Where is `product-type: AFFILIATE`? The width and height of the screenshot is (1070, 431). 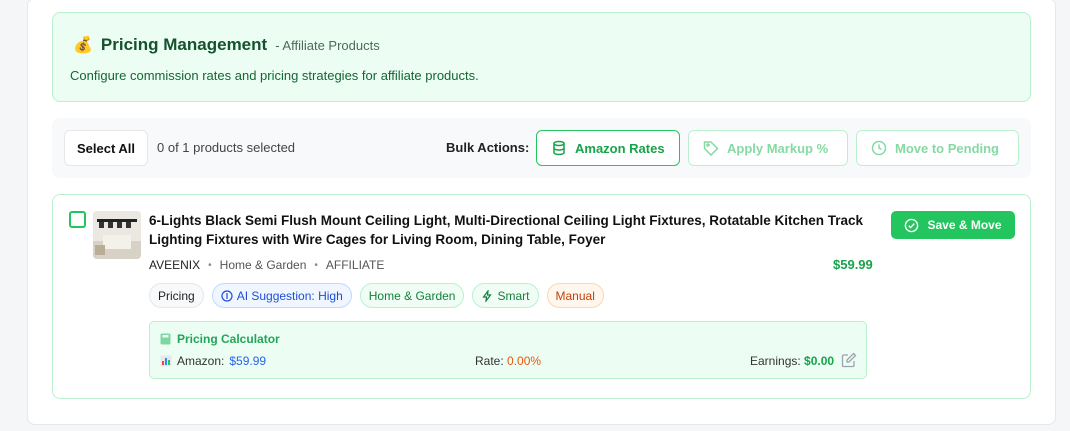
product-type: AFFILIATE is located at coordinates (355, 265).